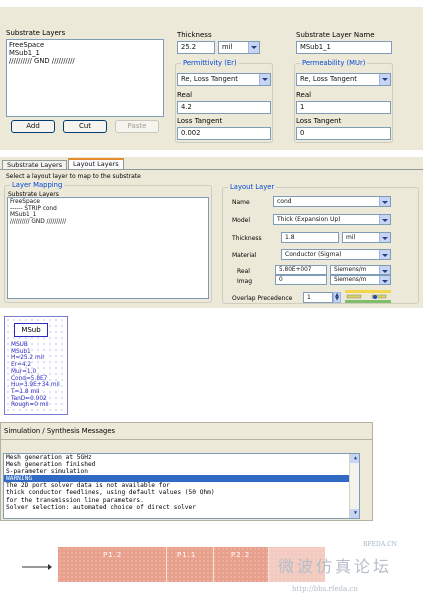 This screenshot has height=600, width=423. What do you see at coordinates (337, 297) in the screenshot?
I see `spinner-icon: ▲ ▼` at bounding box center [337, 297].